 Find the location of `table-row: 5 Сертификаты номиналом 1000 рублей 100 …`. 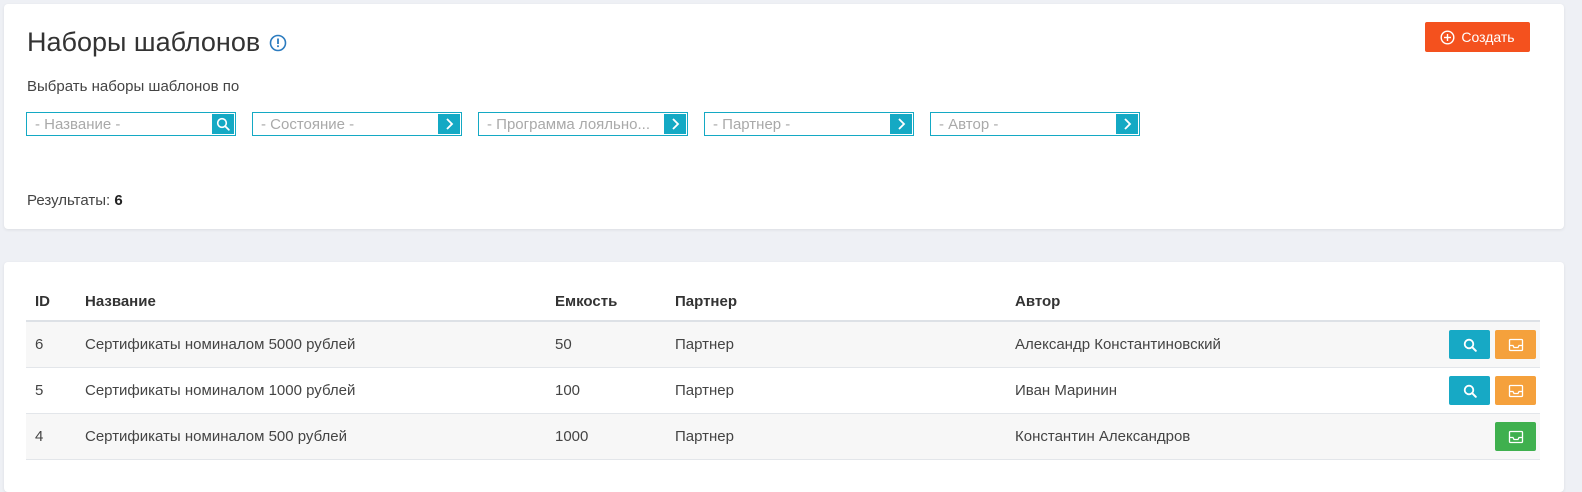

table-row: 5 Сертификаты номиналом 1000 рублей 100 … is located at coordinates (783, 390).